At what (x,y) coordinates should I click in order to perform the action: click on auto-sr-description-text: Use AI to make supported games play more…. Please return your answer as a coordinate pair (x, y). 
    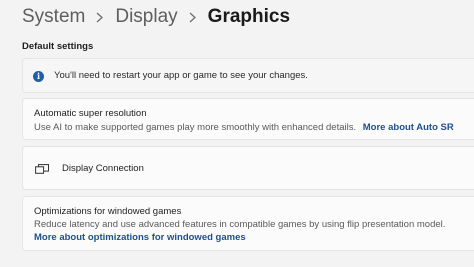
    Looking at the image, I should click on (195, 127).